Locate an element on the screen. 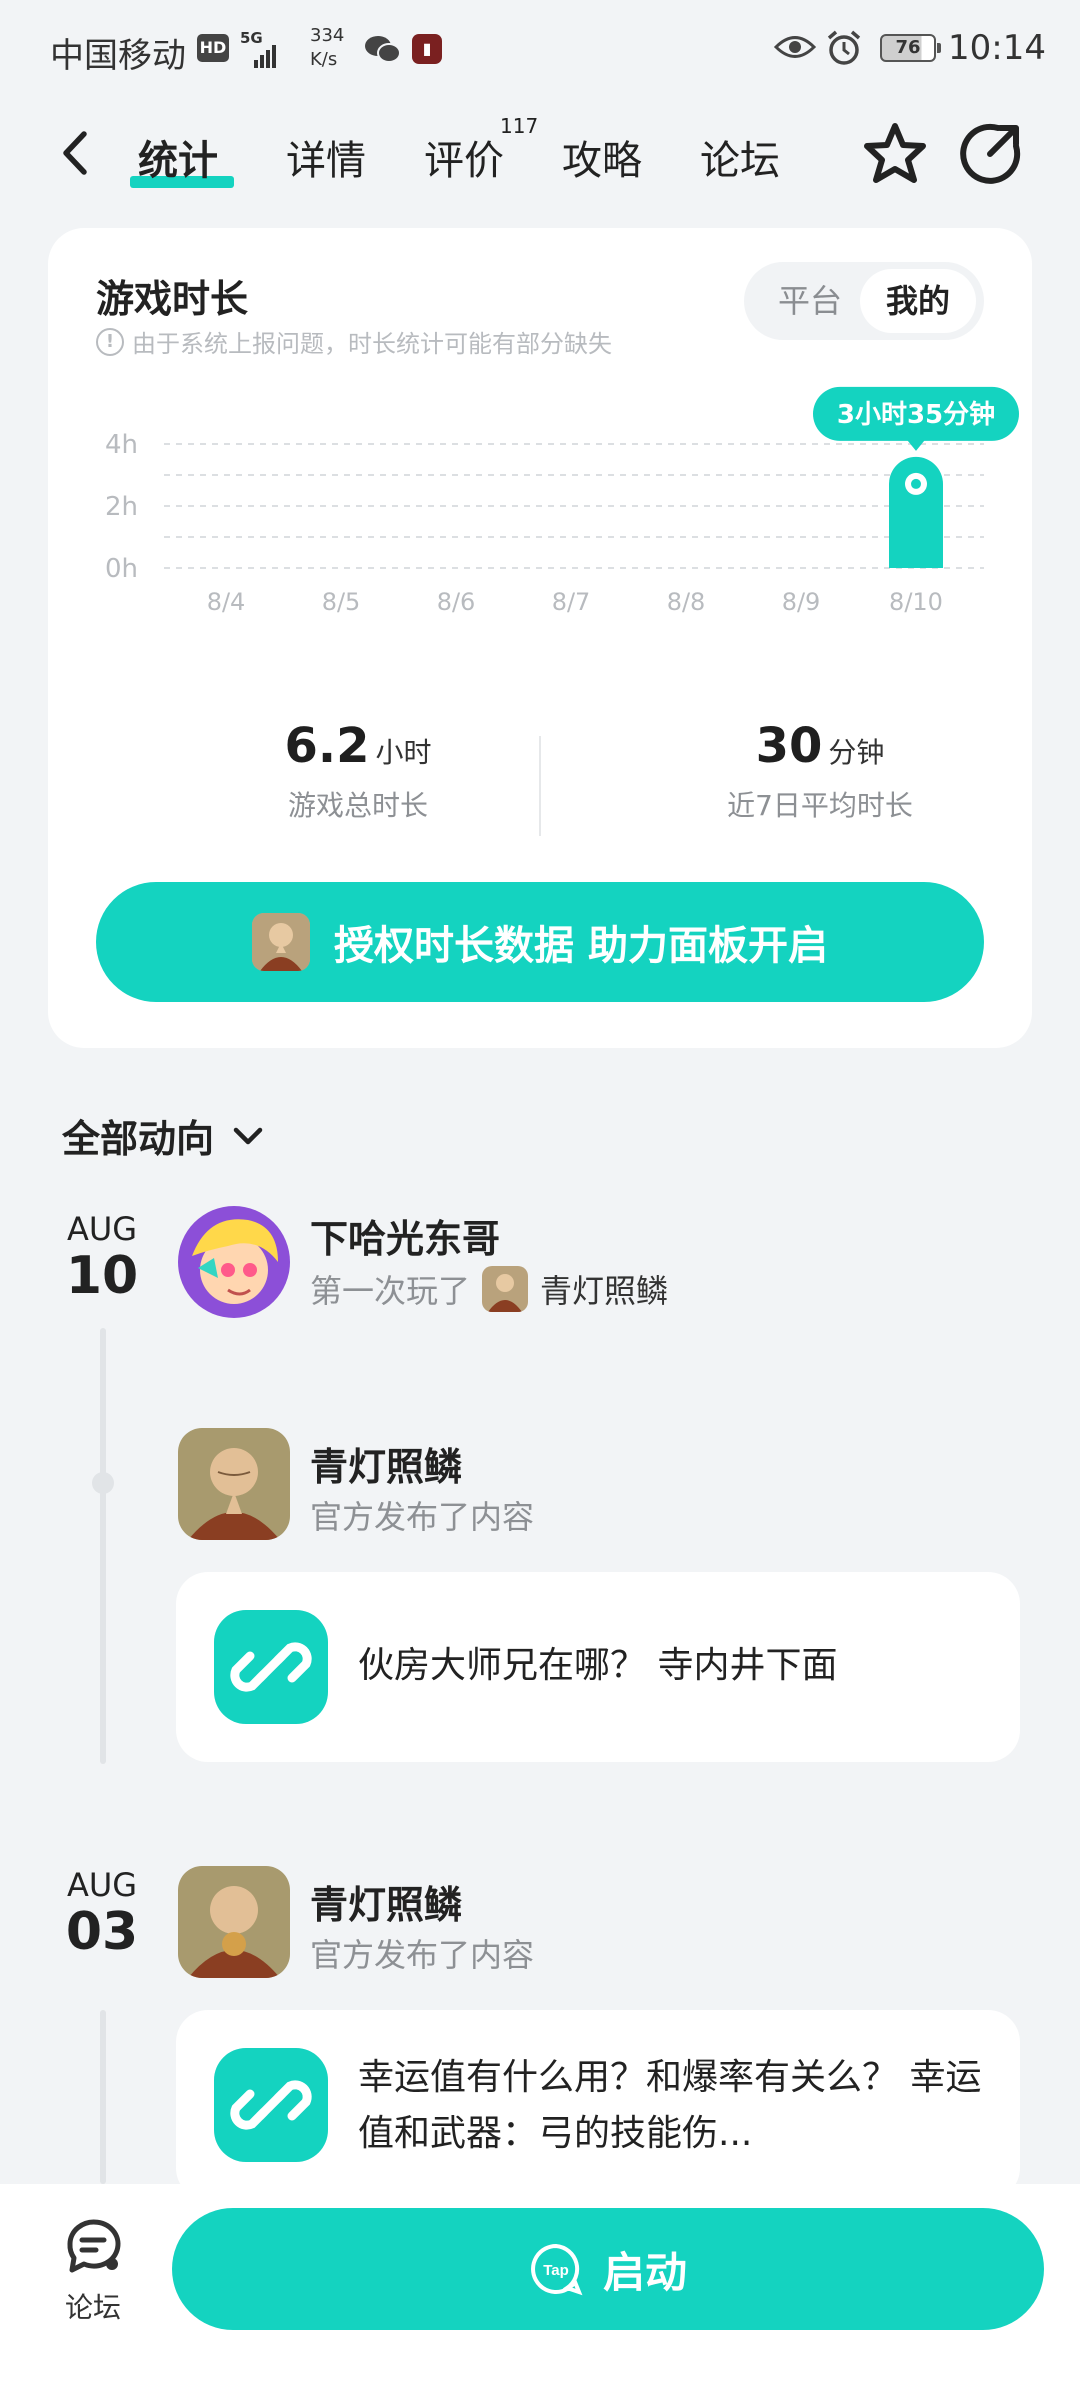 Image resolution: width=1080 pixels, height=2400 pixels. bar-tooltip-pointer is located at coordinates (916, 445).